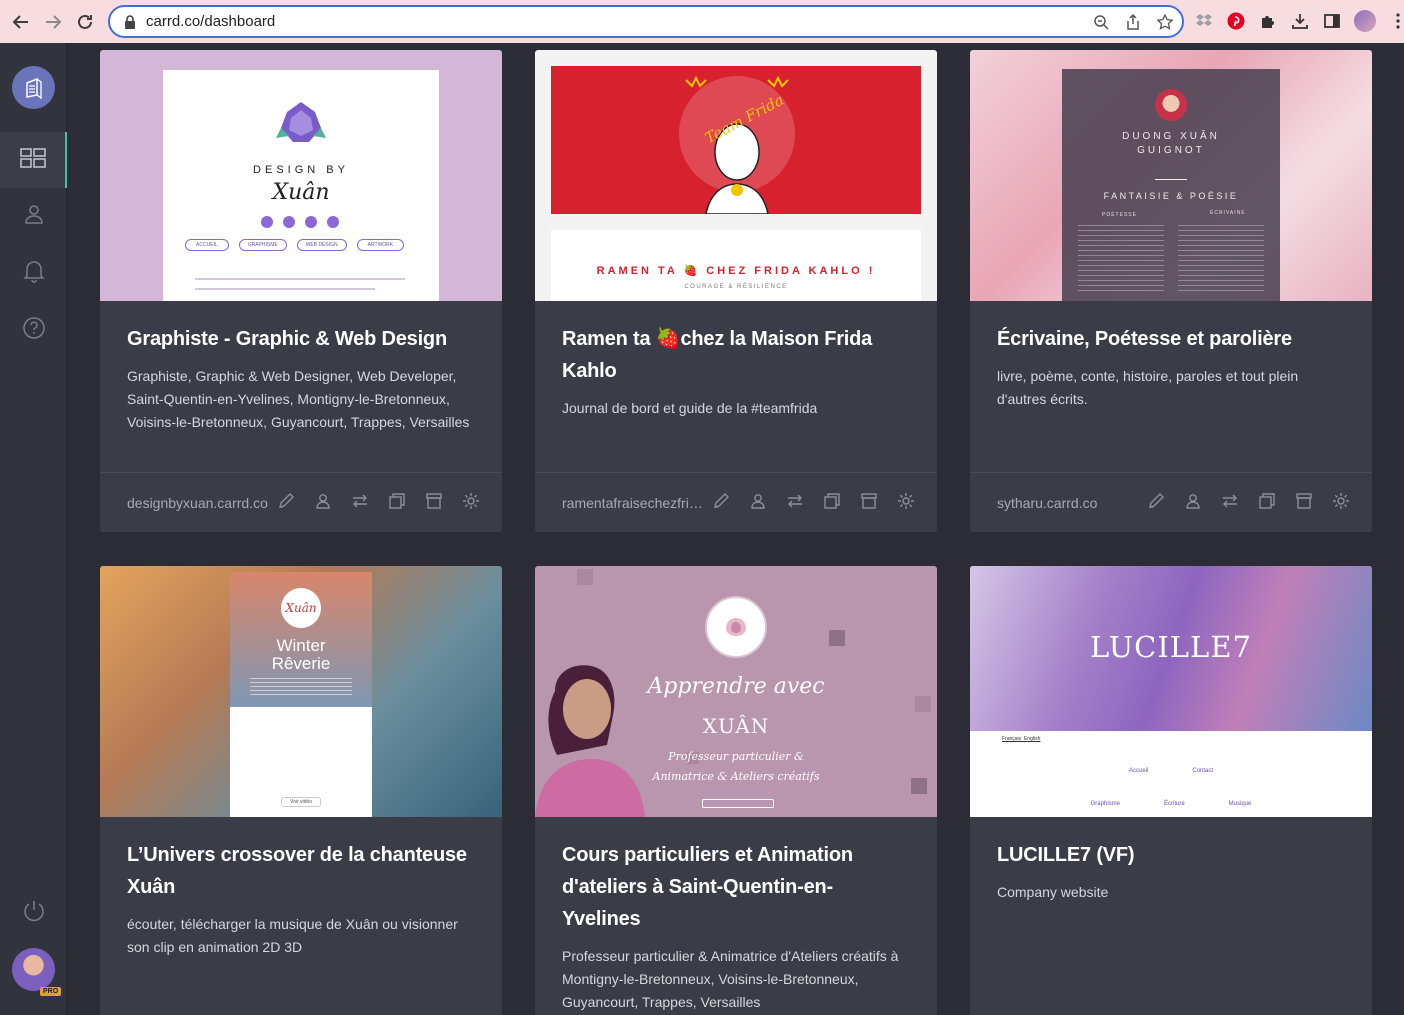 This screenshot has width=1404, height=1015. I want to click on thumb-col1: POÉTESSE, so click(1119, 215).